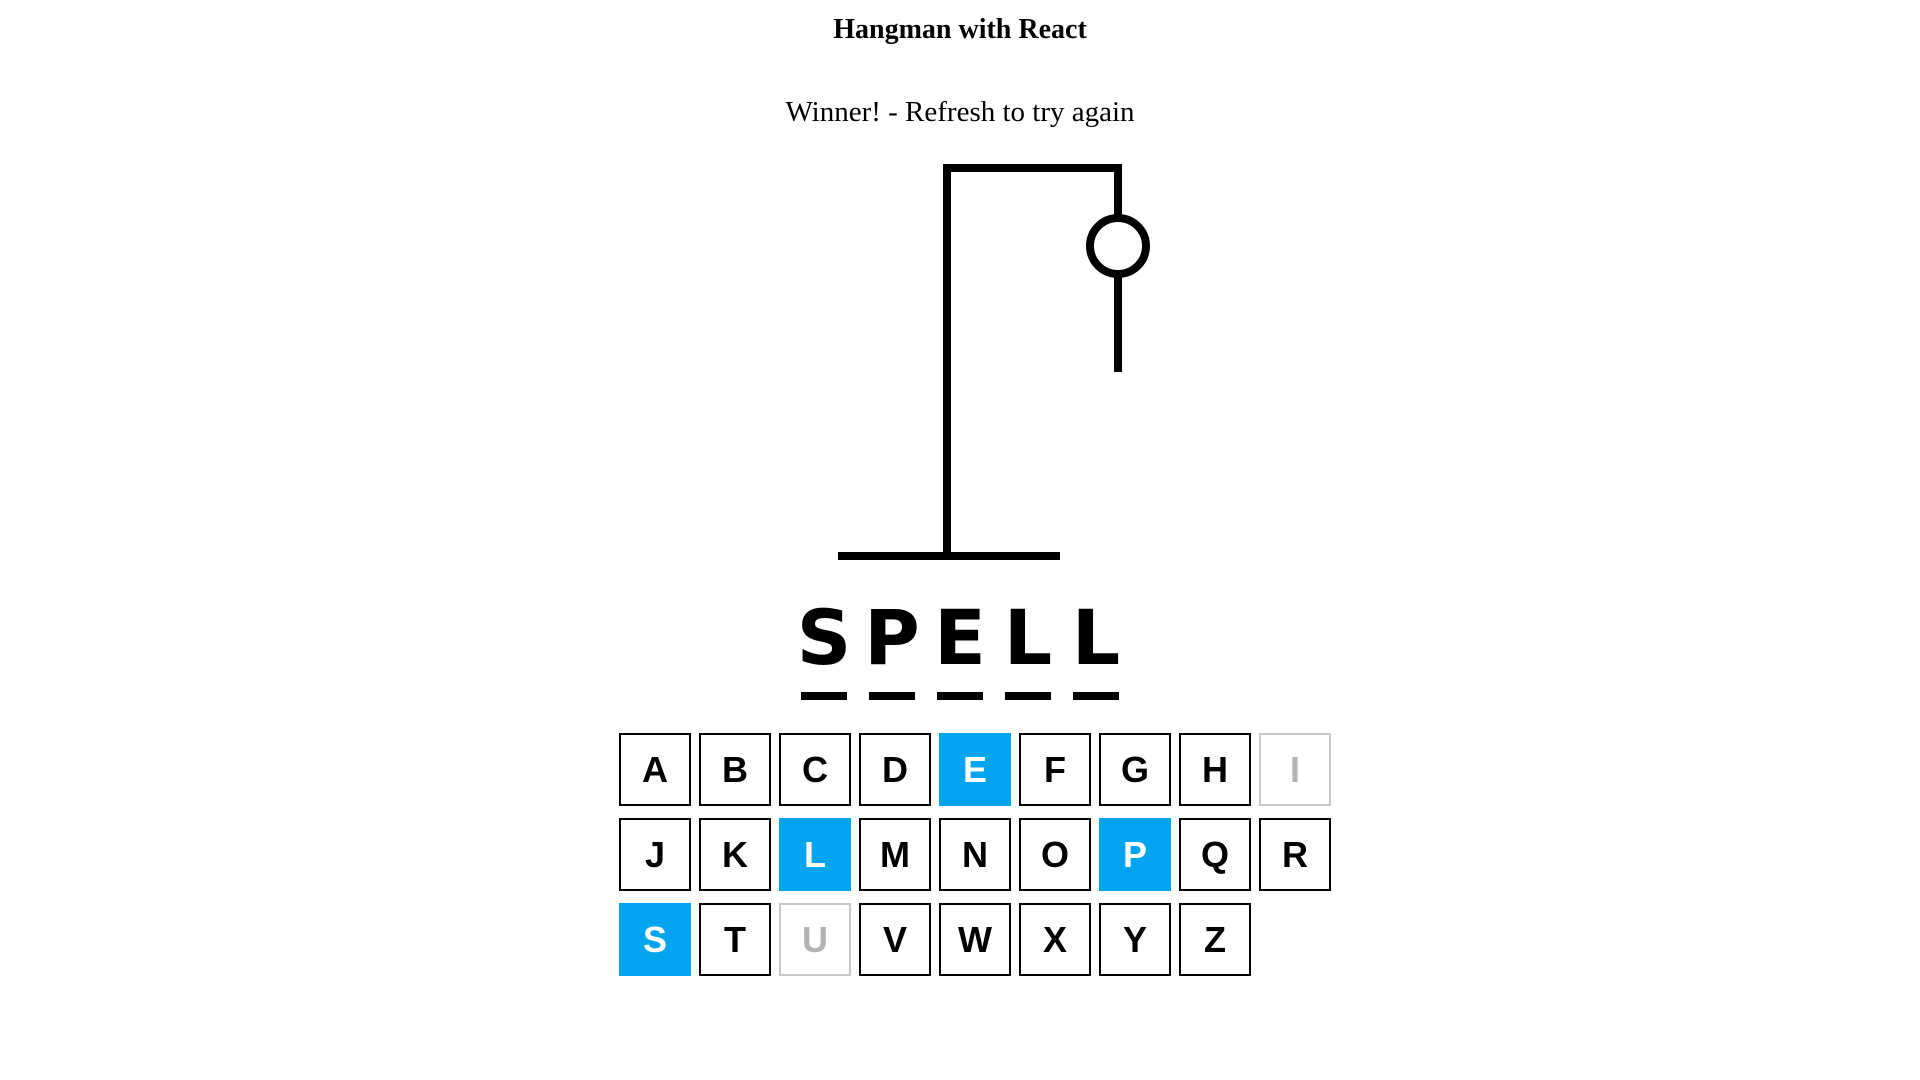 Image resolution: width=1920 pixels, height=1080 pixels. I want to click on letter-key-y: Y, so click(1135, 939).